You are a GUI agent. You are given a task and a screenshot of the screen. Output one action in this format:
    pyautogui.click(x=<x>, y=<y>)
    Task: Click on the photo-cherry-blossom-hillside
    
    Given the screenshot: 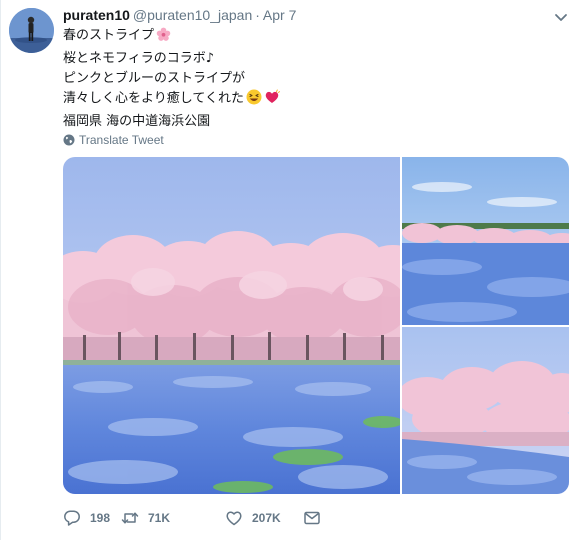 What is the action you would take?
    pyautogui.click(x=485, y=410)
    